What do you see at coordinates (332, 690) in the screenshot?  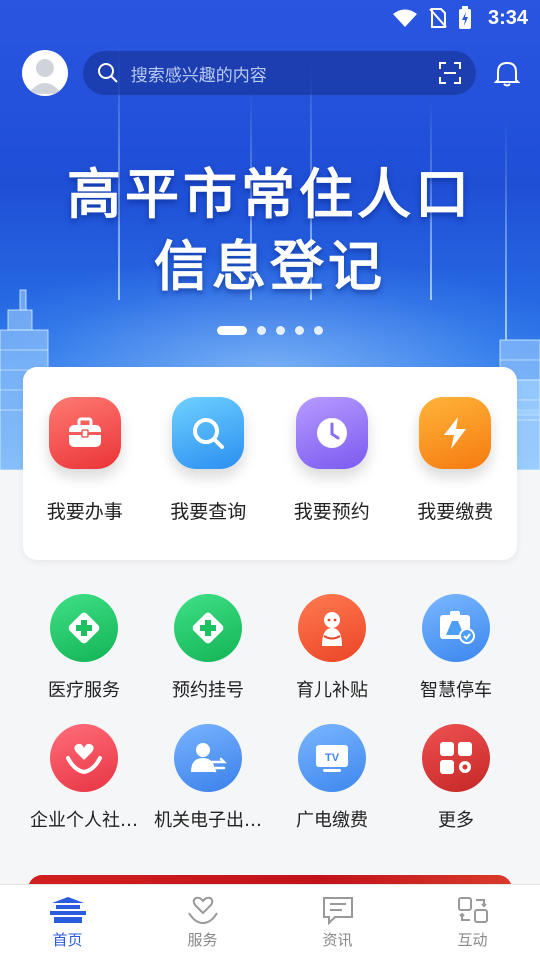 I see `service-label: 育儿补贴` at bounding box center [332, 690].